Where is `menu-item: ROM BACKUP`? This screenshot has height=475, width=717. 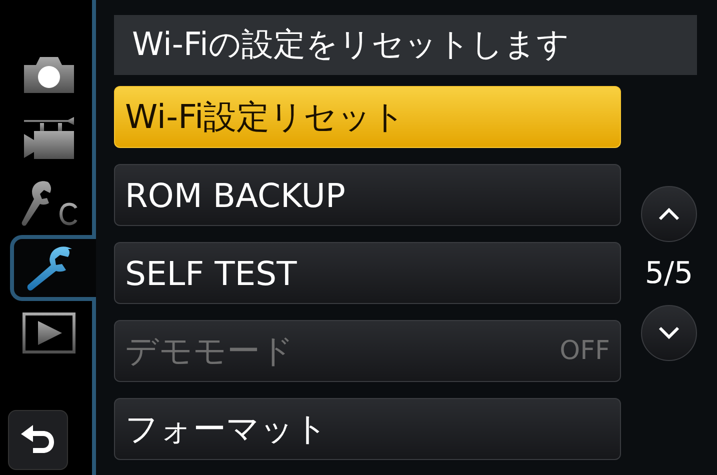
menu-item: ROM BACKUP is located at coordinates (367, 195).